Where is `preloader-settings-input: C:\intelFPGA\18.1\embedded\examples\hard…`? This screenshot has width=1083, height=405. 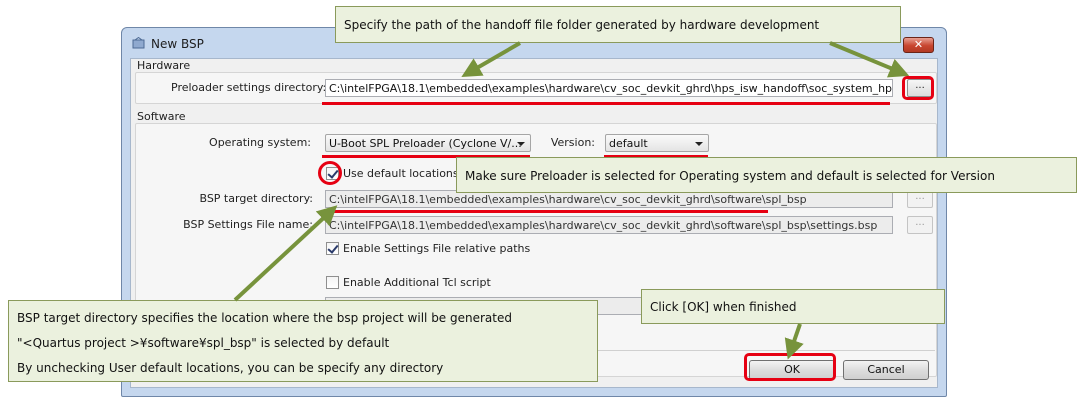 preloader-settings-input: C:\intelFPGA\18.1\embedded\examples\hard… is located at coordinates (609, 88).